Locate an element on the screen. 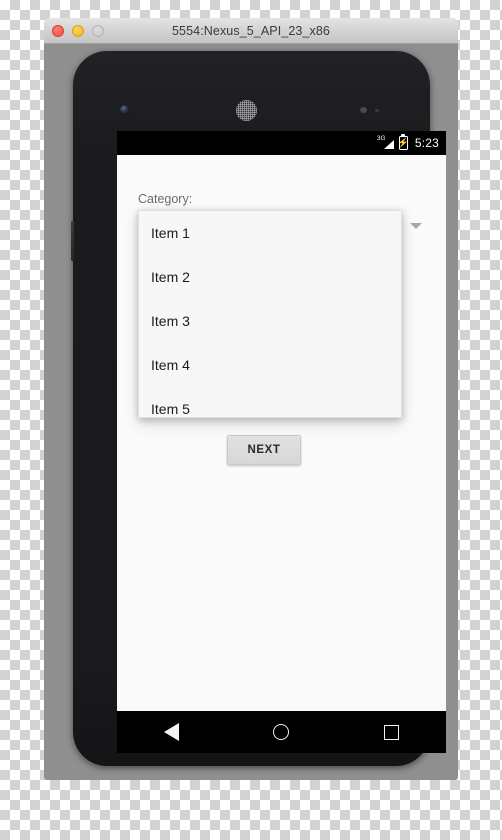  list-item: Item 5 is located at coordinates (270, 402).